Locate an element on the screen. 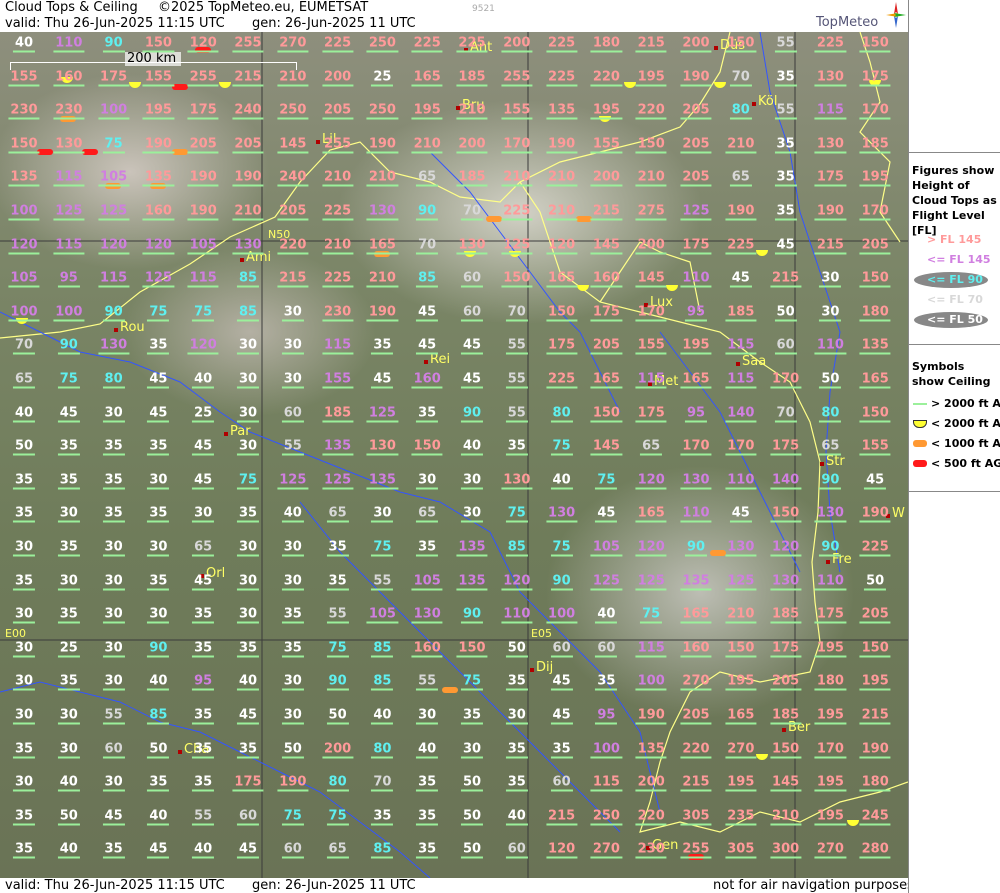  cloud-top-value: 70 is located at coordinates (472, 212).